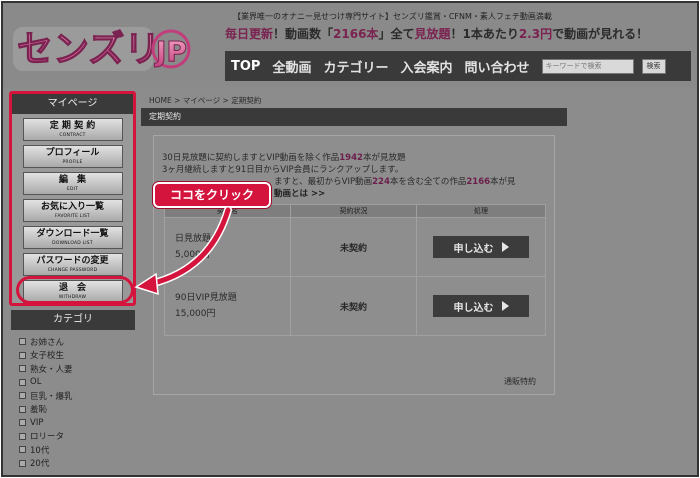 Image resolution: width=700 pixels, height=478 pixels. I want to click on change-password-button: パスワードの変更 CHANGE PASSWORD, so click(72, 264).